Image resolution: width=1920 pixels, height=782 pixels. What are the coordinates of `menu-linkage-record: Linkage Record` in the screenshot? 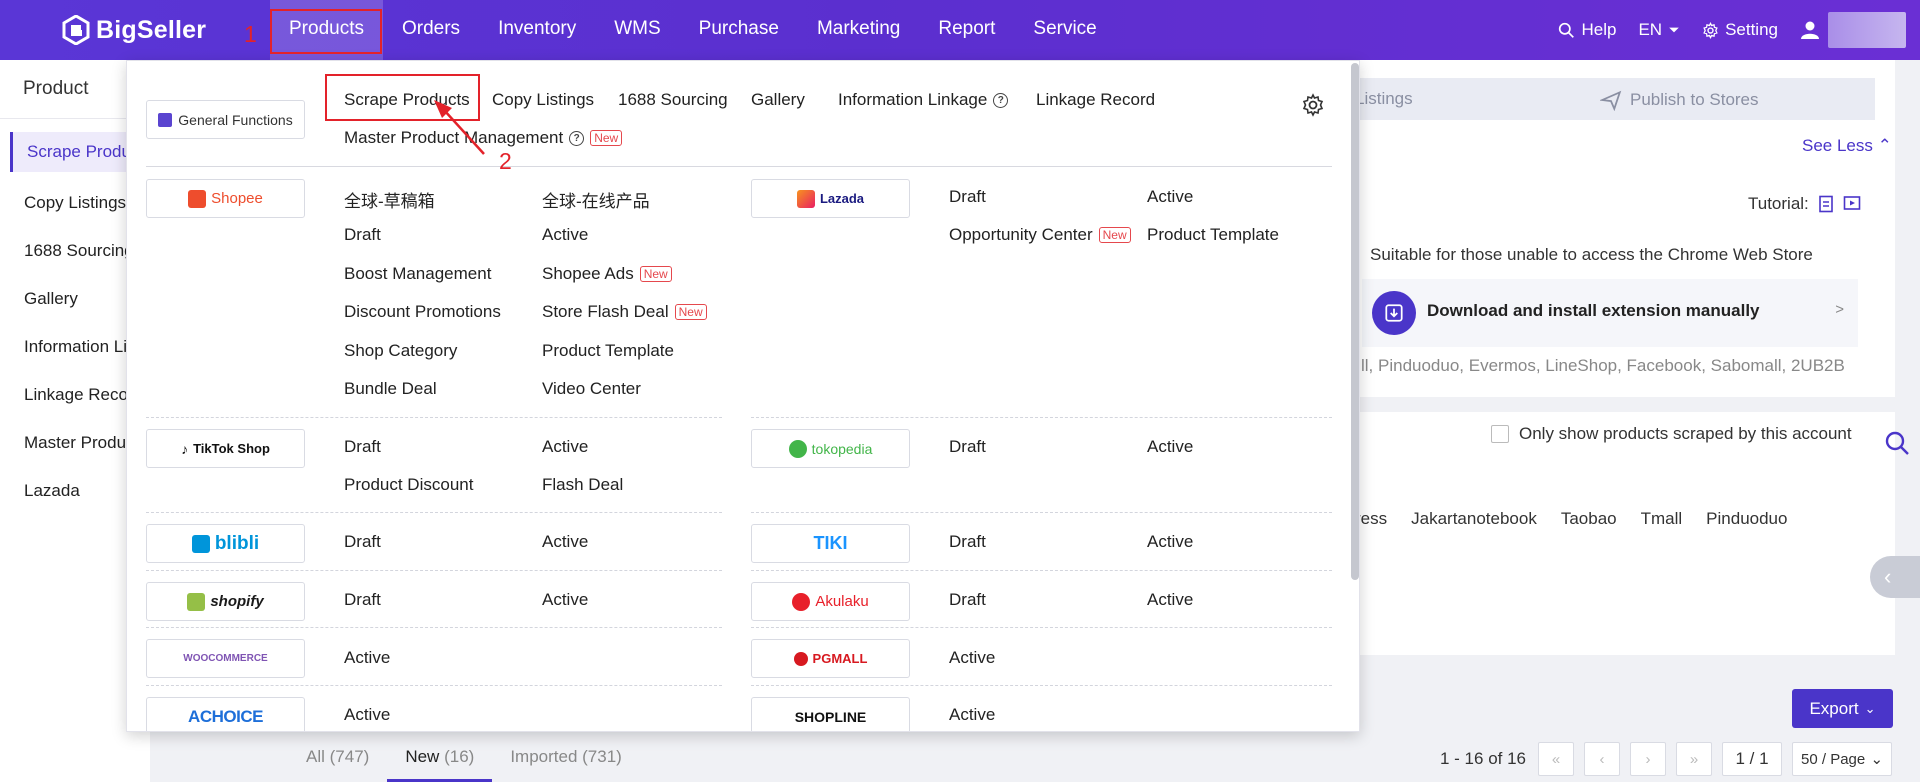 It's located at (1095, 100).